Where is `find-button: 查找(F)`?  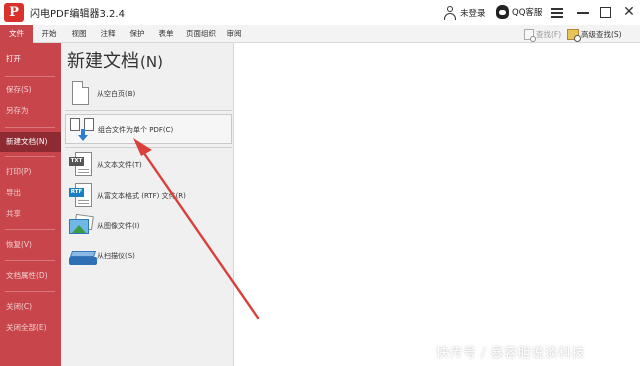
find-button: 查找(F) is located at coordinates (543, 34).